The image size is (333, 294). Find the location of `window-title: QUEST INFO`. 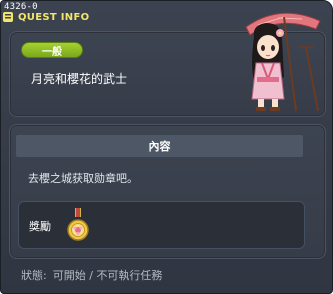

window-title: QUEST INFO is located at coordinates (54, 17).